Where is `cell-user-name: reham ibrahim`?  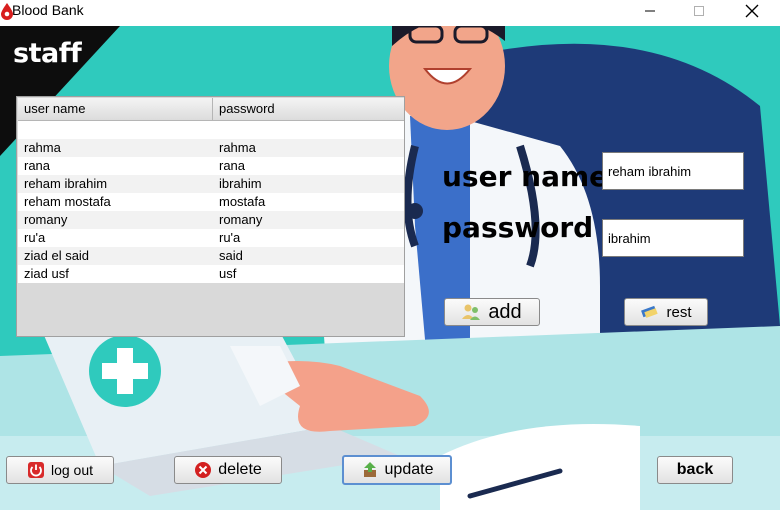
cell-user-name: reham ibrahim is located at coordinates (66, 183).